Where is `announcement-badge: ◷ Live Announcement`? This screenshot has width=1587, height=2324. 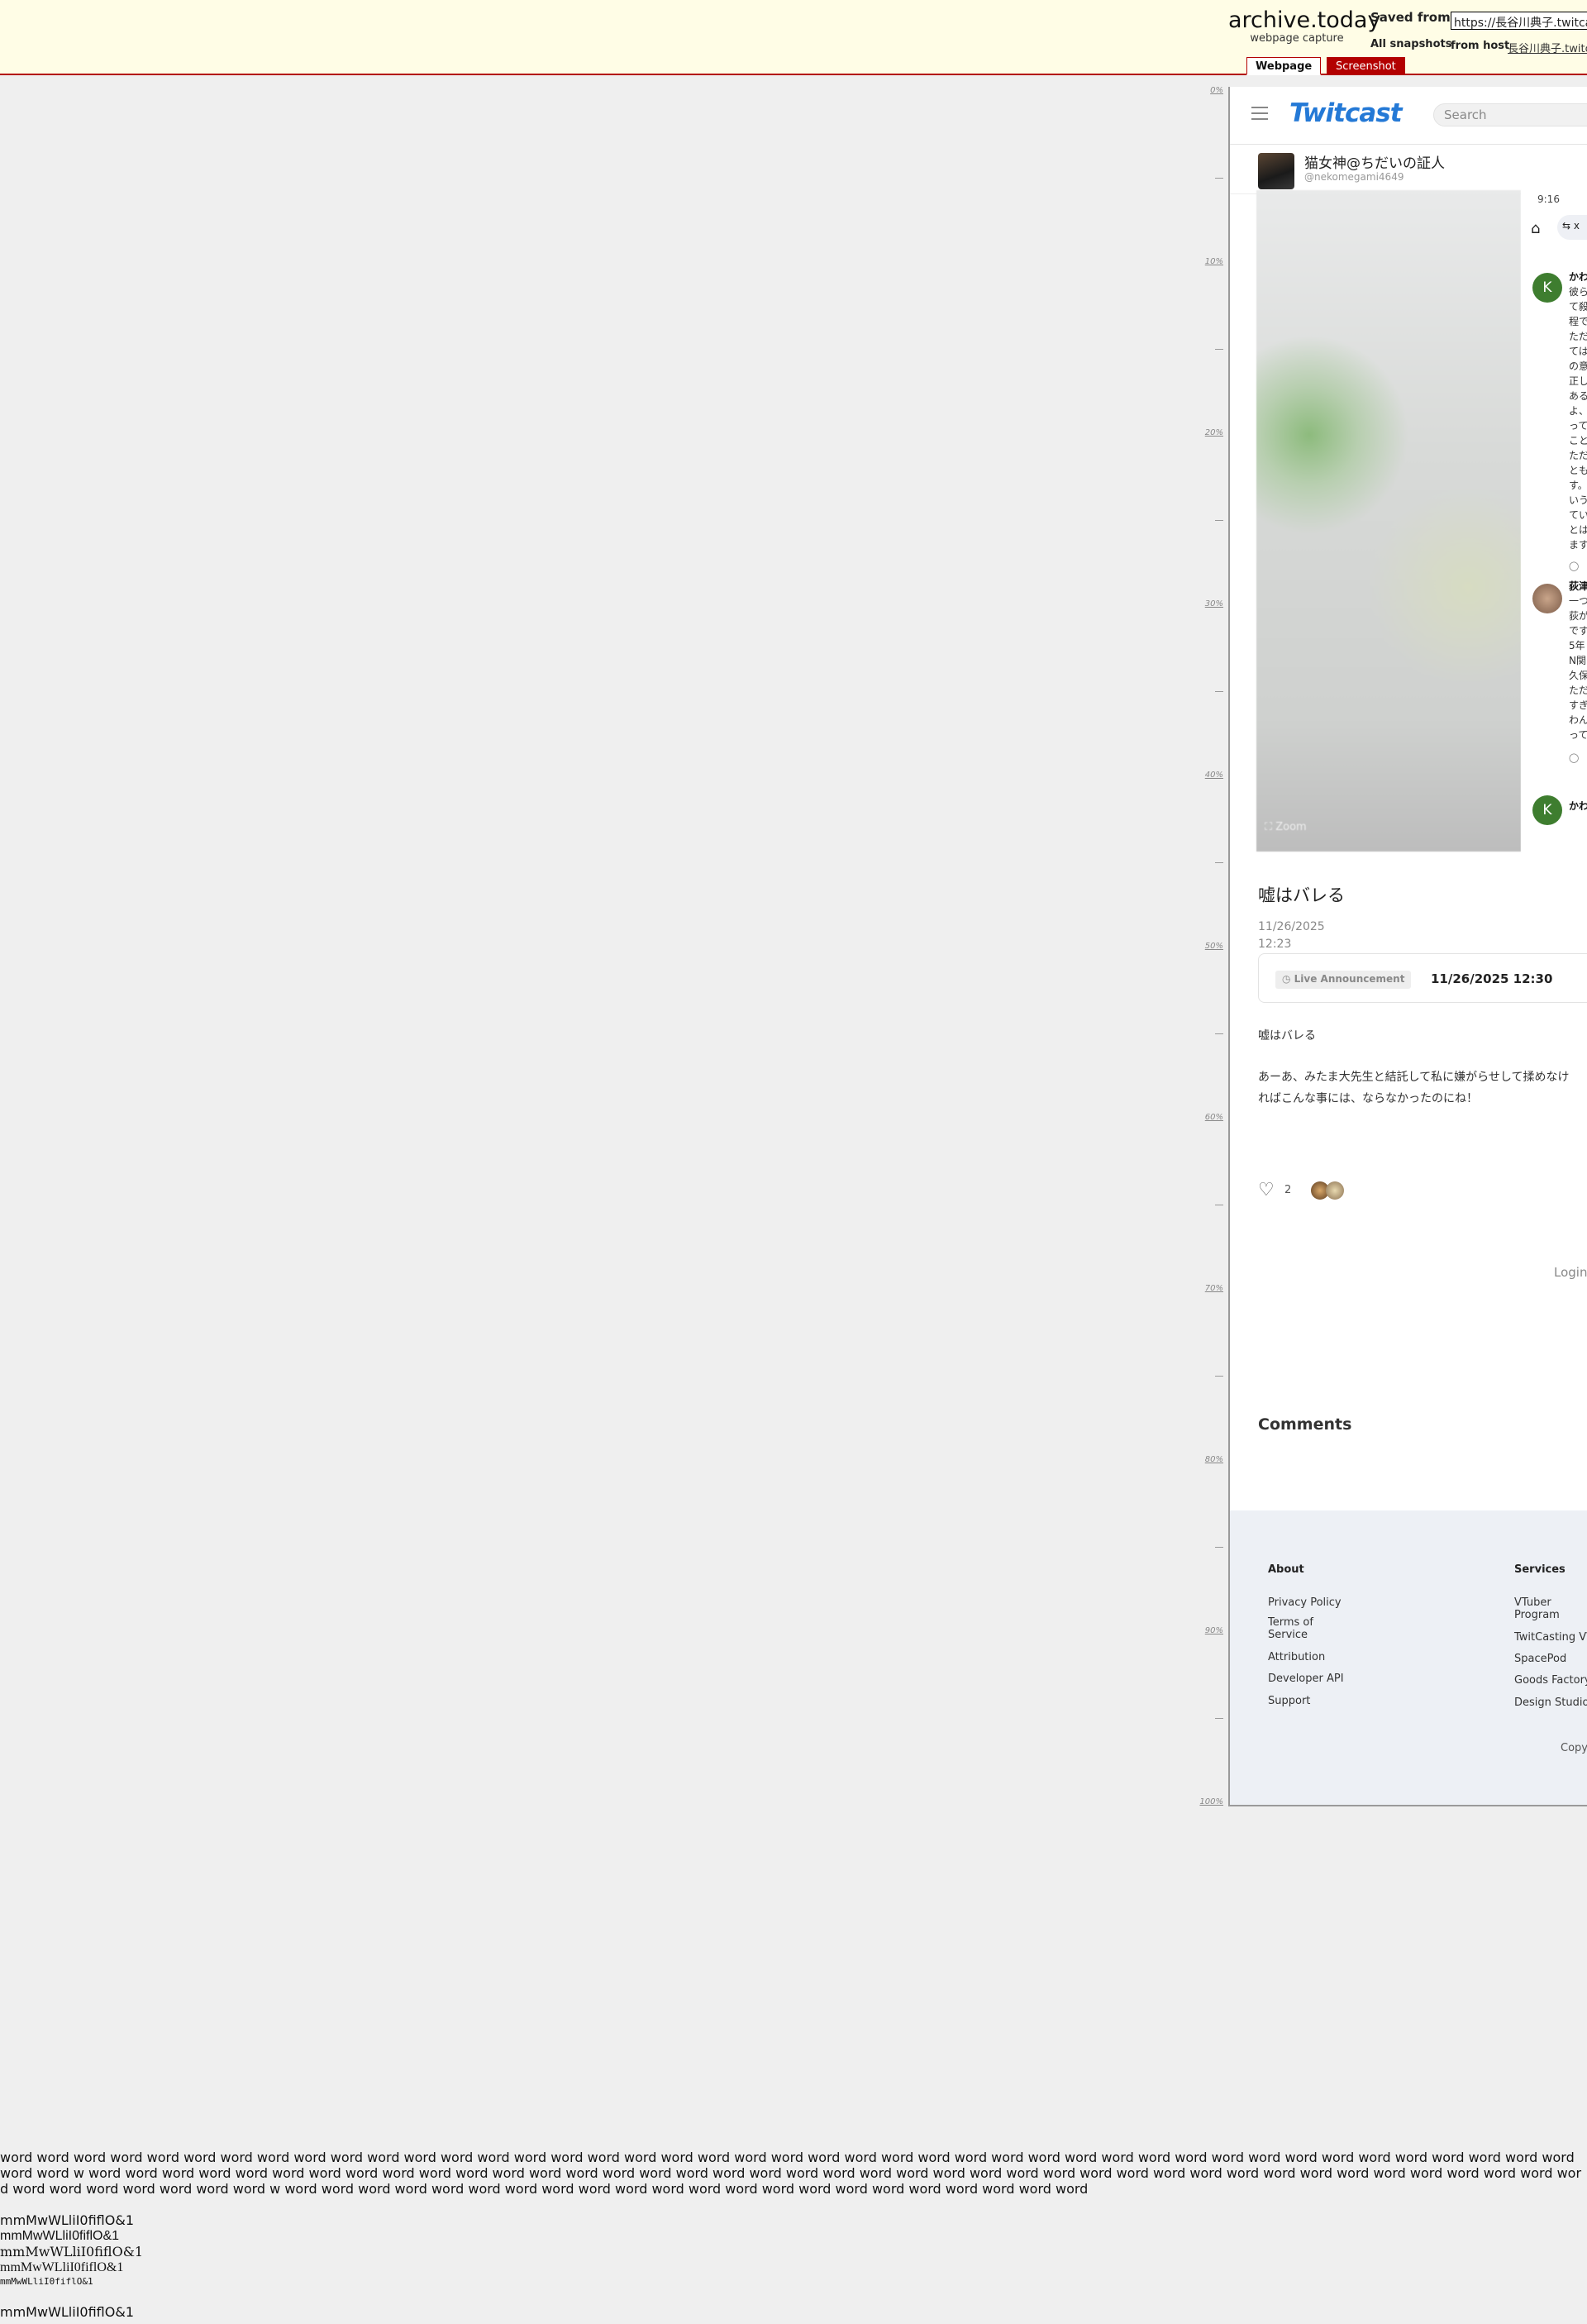 announcement-badge: ◷ Live Announcement is located at coordinates (1343, 980).